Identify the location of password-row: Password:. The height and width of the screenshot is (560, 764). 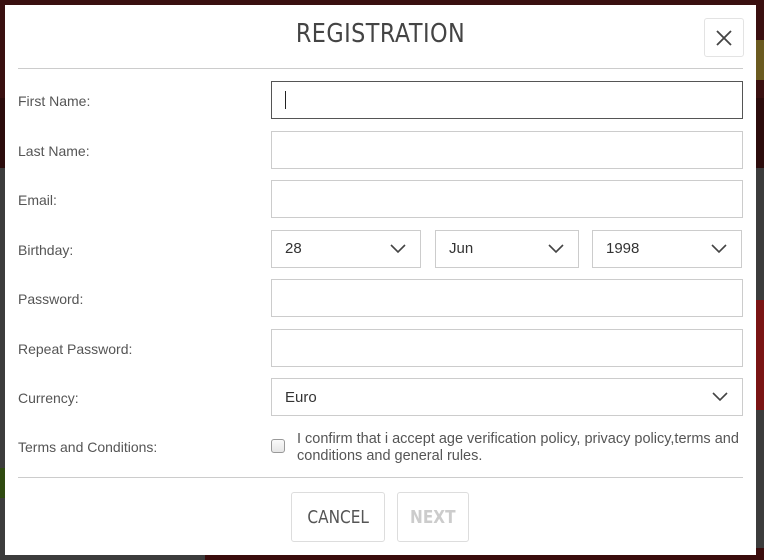
(380, 304).